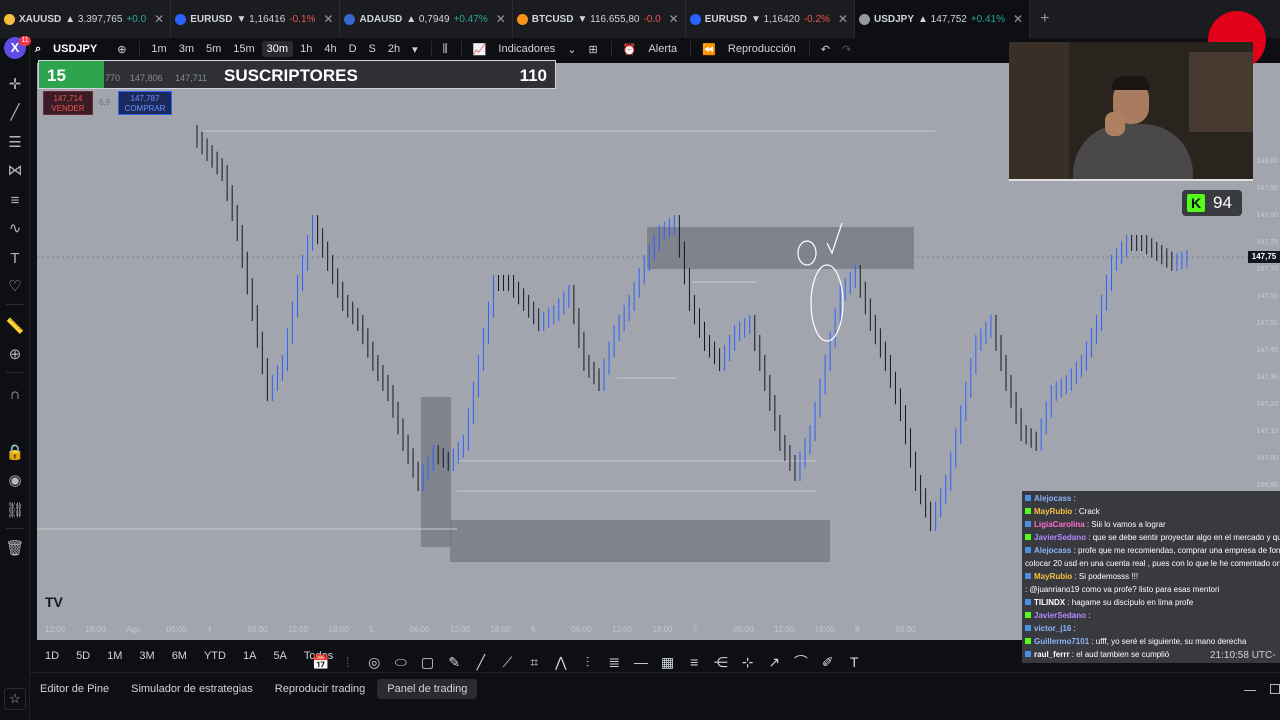 Image resolution: width=1280 pixels, height=720 pixels. I want to click on fib-retracement-icon: ≣, so click(614, 662).